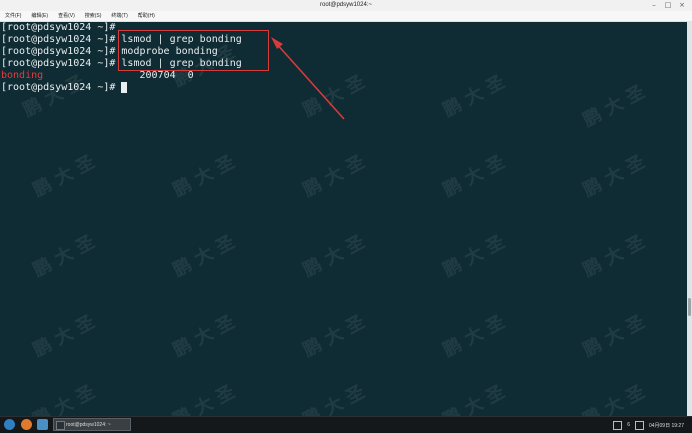 Image resolution: width=692 pixels, height=433 pixels. What do you see at coordinates (682, 5) in the screenshot?
I see `close-icon: ×` at bounding box center [682, 5].